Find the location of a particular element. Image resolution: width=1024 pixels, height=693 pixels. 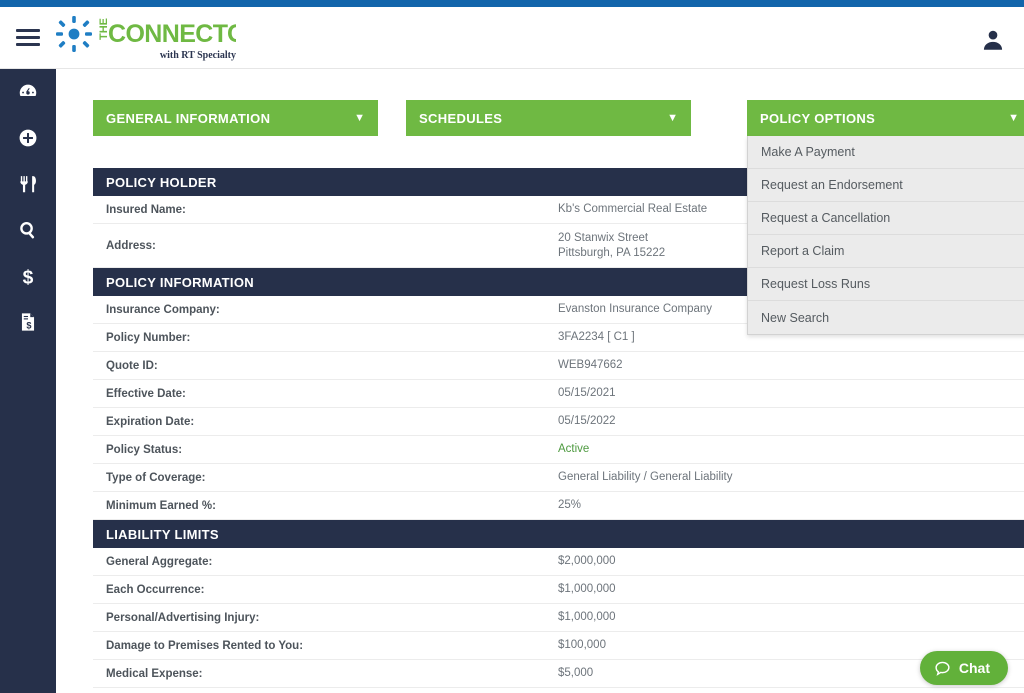

policy-options-menu-item: Request a Cancellation is located at coordinates (886, 218).